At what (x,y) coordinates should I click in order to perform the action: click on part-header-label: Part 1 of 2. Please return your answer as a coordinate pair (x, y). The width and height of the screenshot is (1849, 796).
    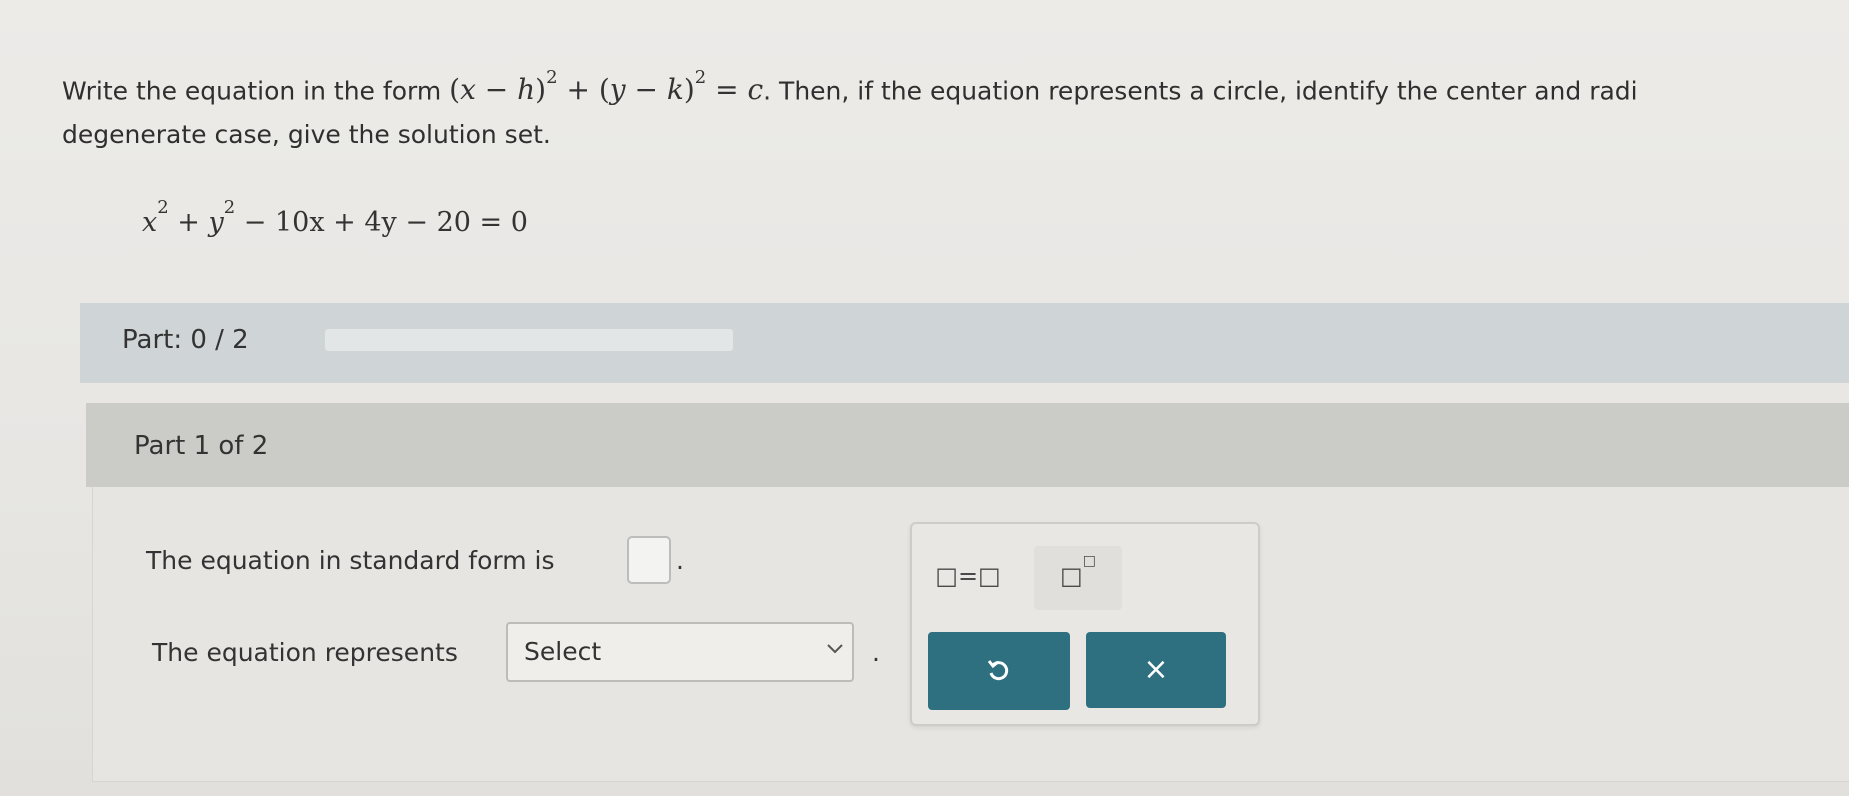
    Looking at the image, I should click on (201, 446).